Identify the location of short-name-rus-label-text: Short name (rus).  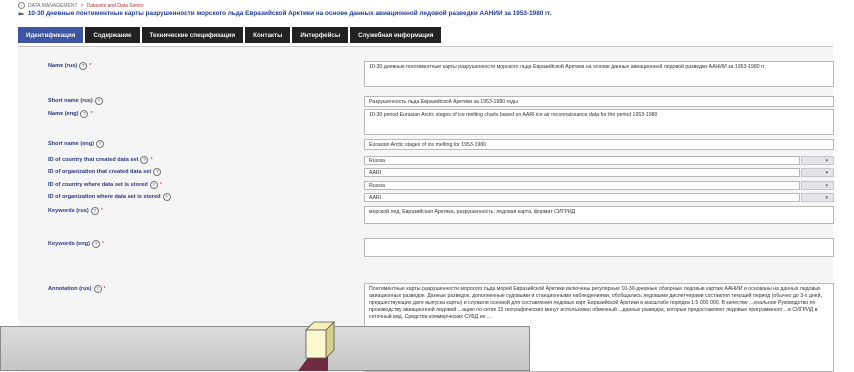
(70, 101).